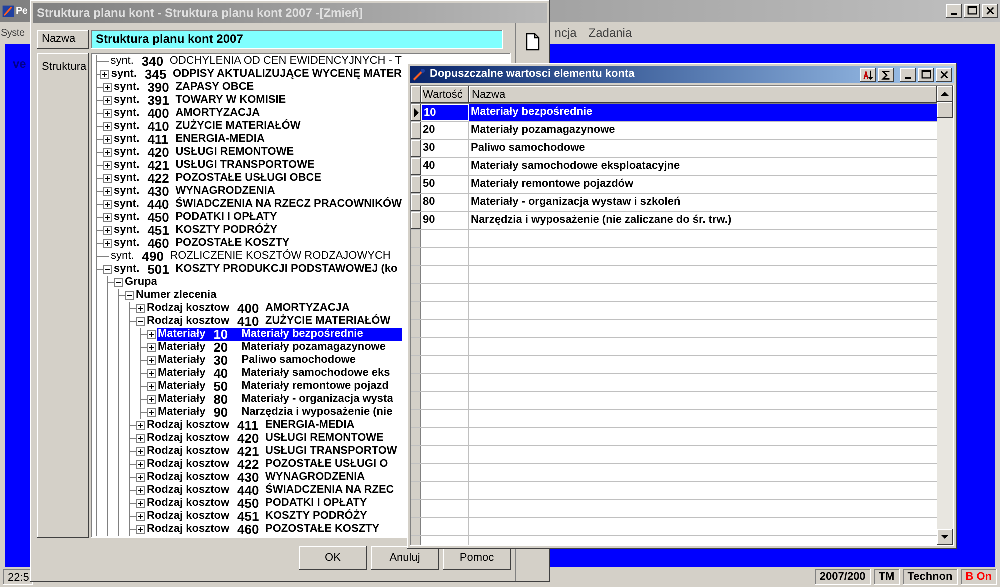 The width and height of the screenshot is (1000, 587). What do you see at coordinates (257, 113) in the screenshot?
I see `tree-item: synt. 400 AMORTYZACJA` at bounding box center [257, 113].